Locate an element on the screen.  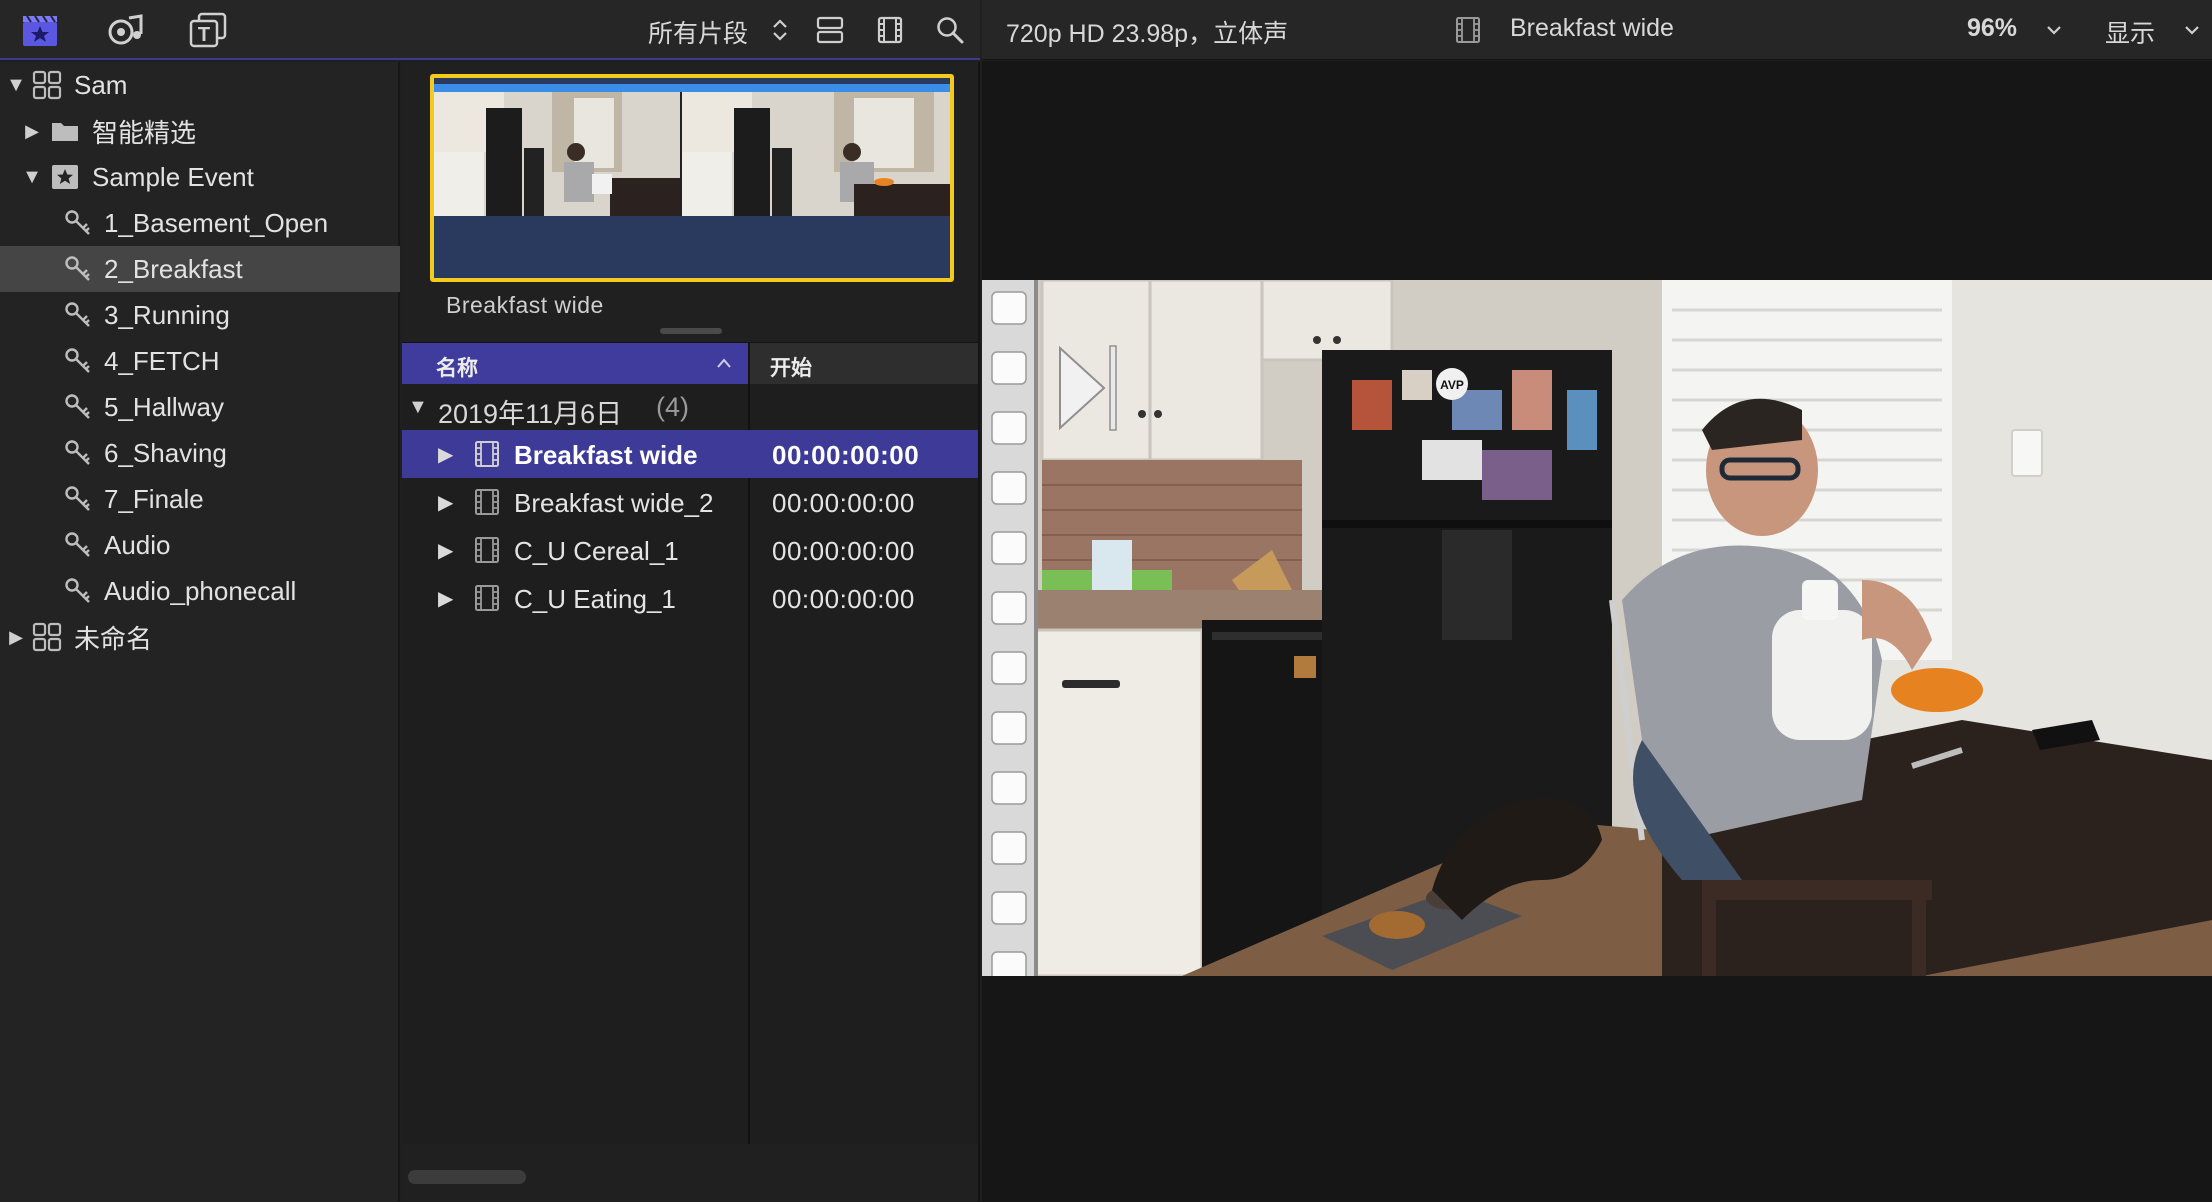
selected-clip-filmstrip is located at coordinates (692, 178).